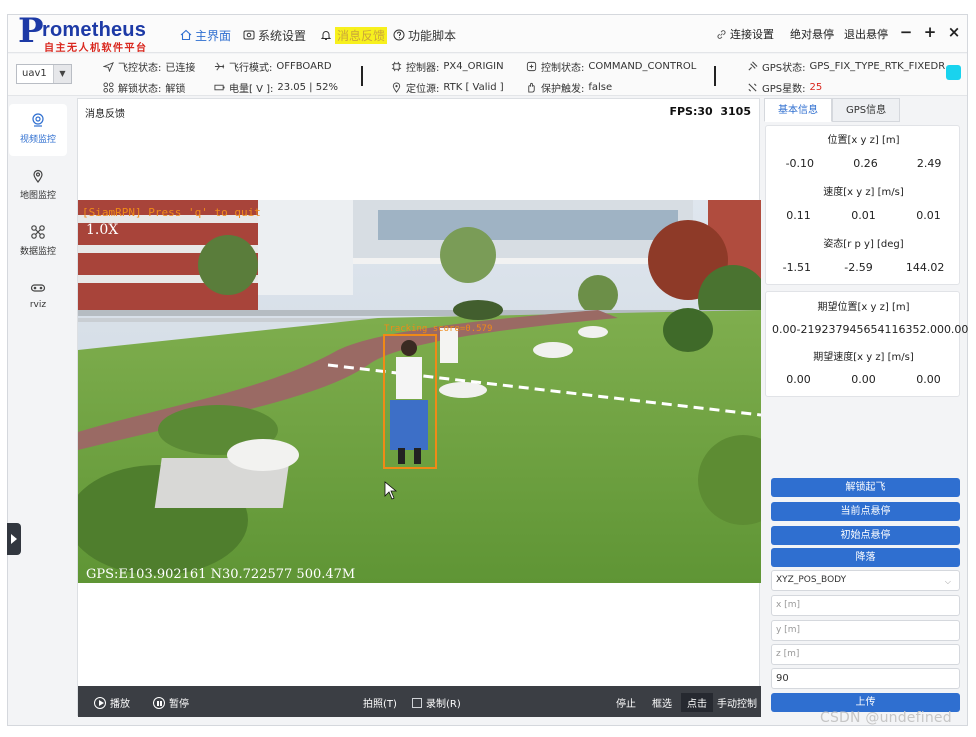 Image resolution: width=976 pixels, height=737 pixels. I want to click on desired-velocity-row: 0.00 0.00 0.00, so click(863, 379).